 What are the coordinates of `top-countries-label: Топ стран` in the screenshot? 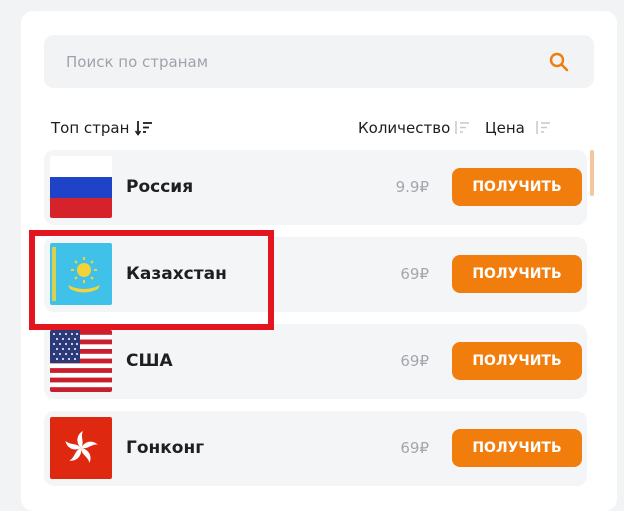 It's located at (90, 128).